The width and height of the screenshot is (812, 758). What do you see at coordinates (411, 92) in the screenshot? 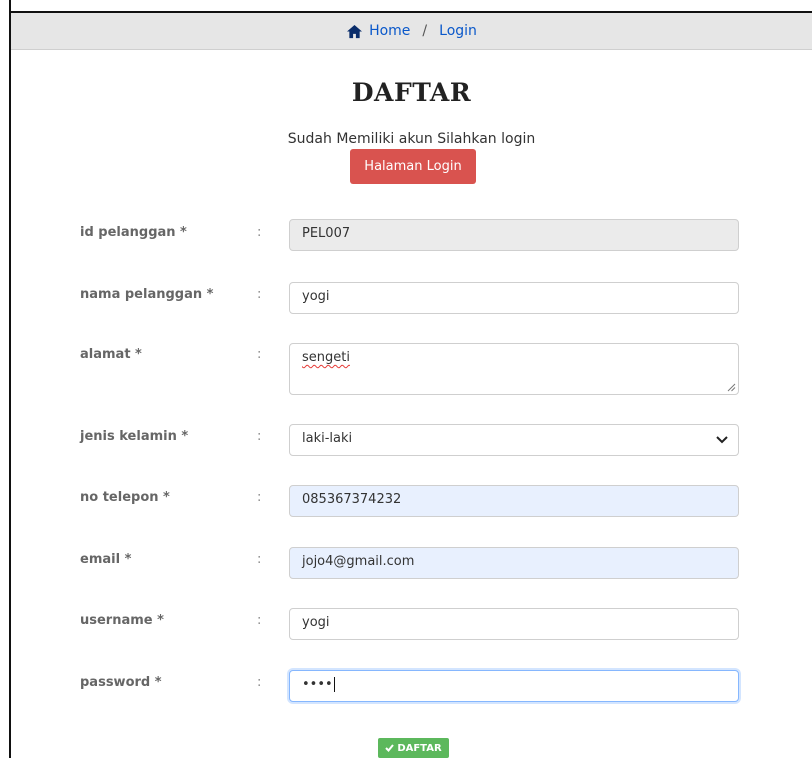
I see `page-title: DAFTAR` at bounding box center [411, 92].